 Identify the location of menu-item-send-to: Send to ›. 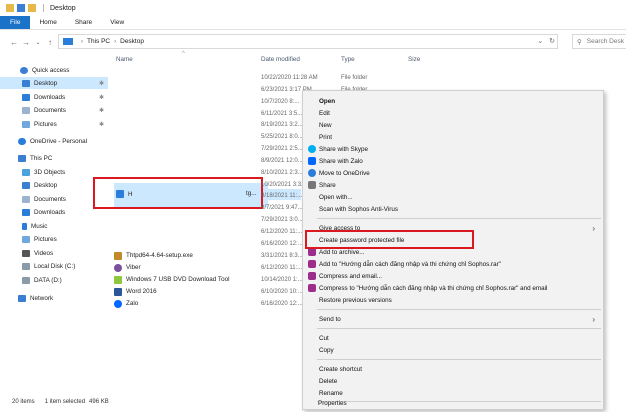
(453, 319).